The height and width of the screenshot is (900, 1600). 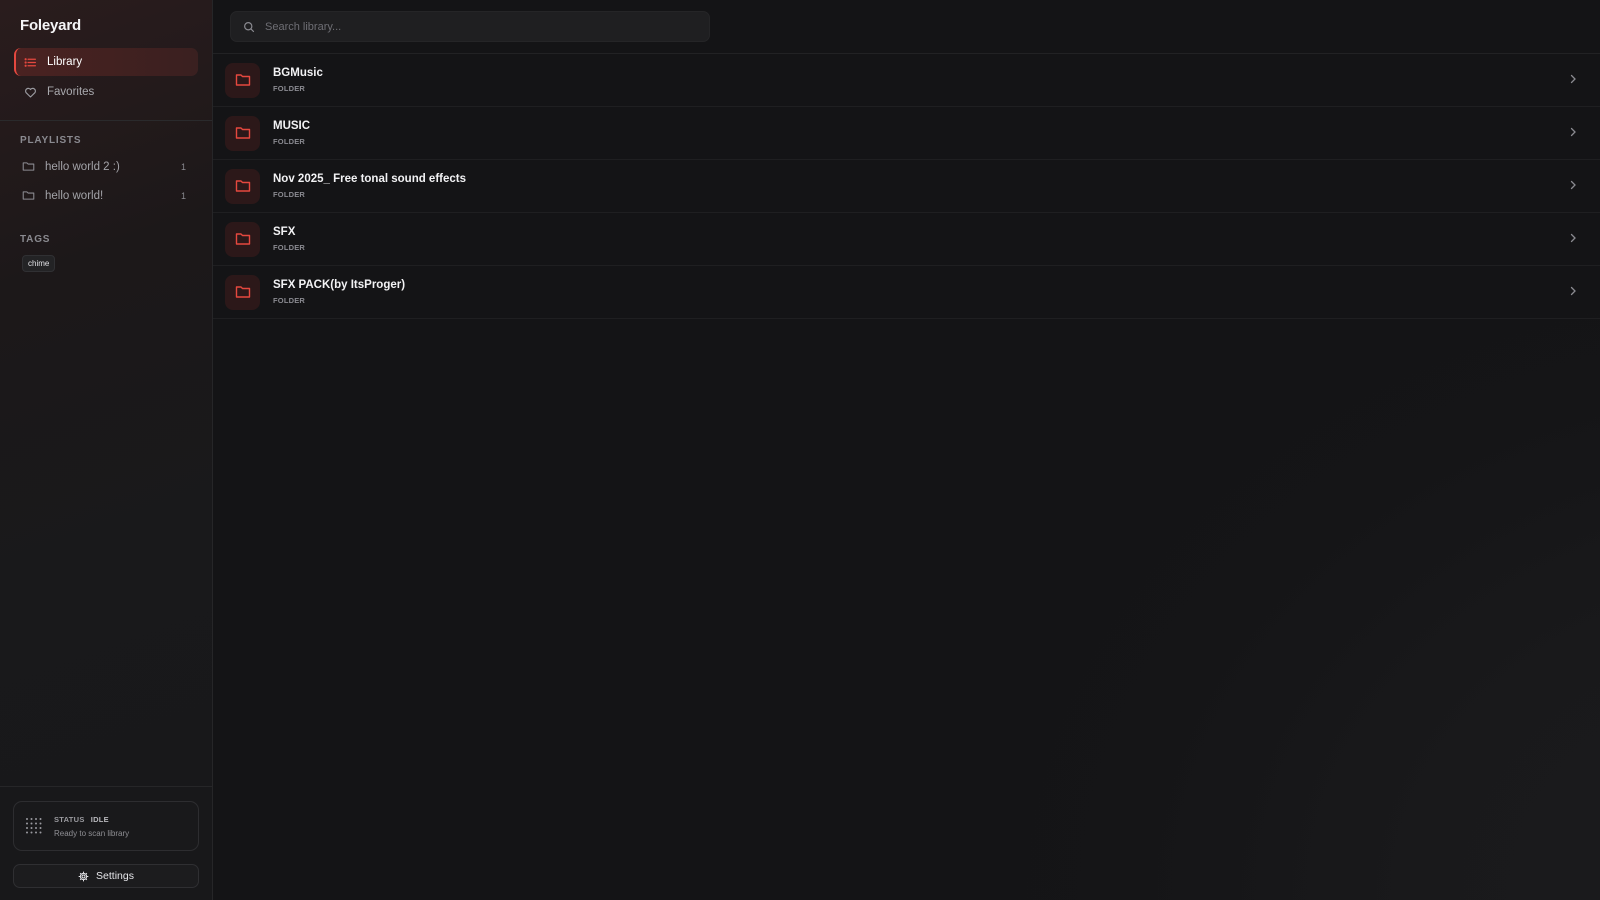 I want to click on gear-icon, so click(x=83, y=876).